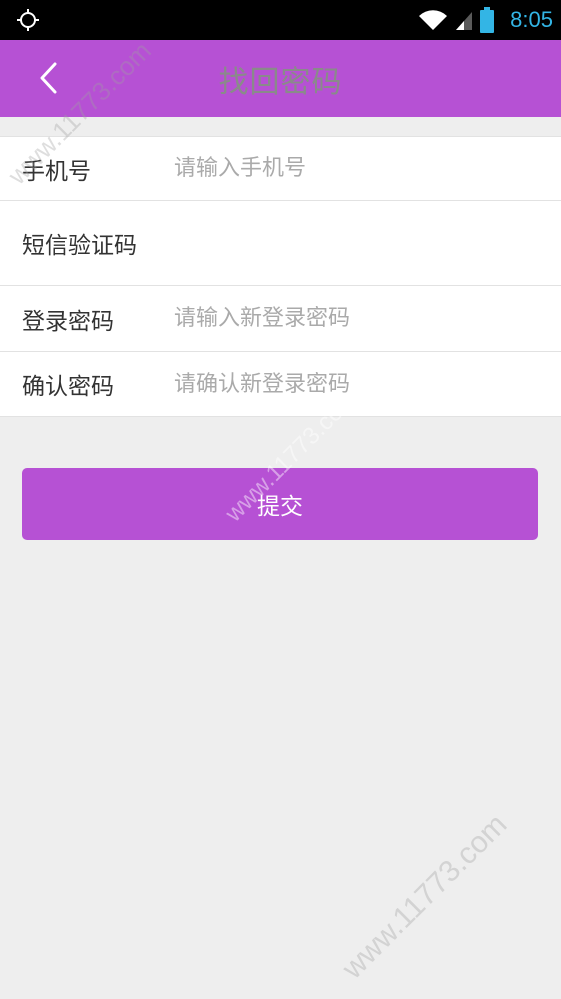  I want to click on wifi-icon, so click(433, 20).